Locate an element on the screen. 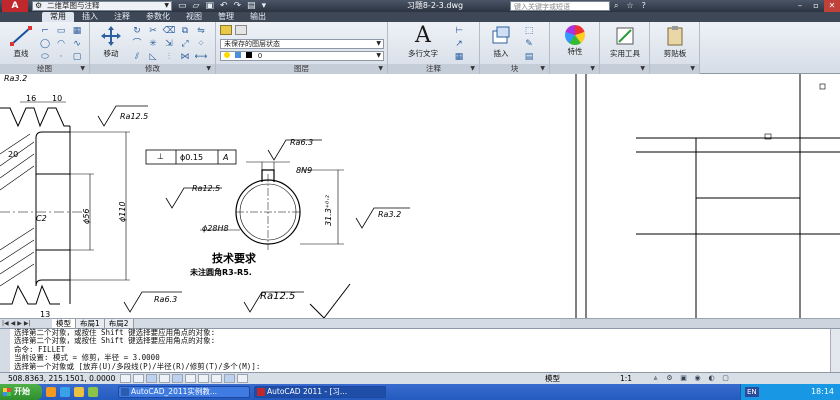  insert-button: 插入 is located at coordinates (501, 44).